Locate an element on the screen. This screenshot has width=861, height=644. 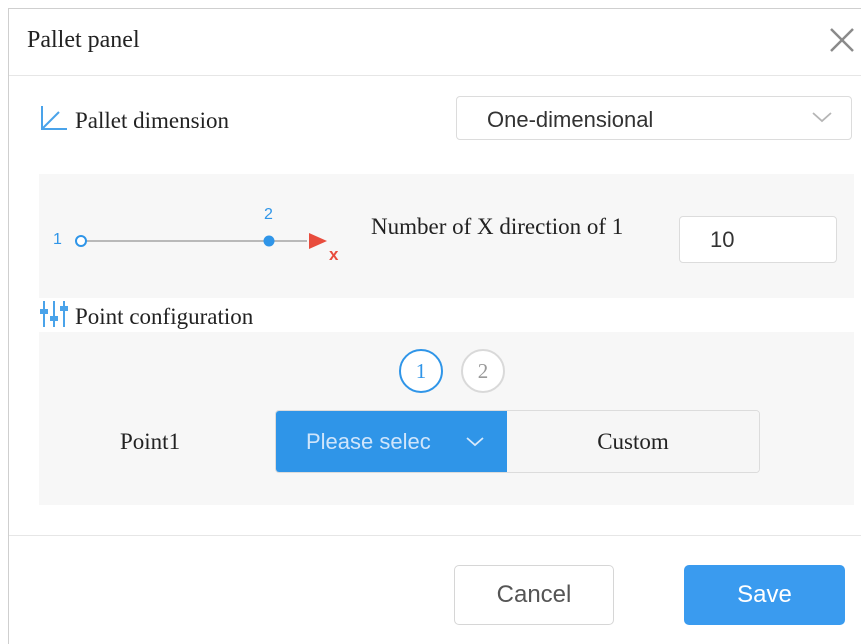
dialog-header: Pallet panel is located at coordinates (435, 42).